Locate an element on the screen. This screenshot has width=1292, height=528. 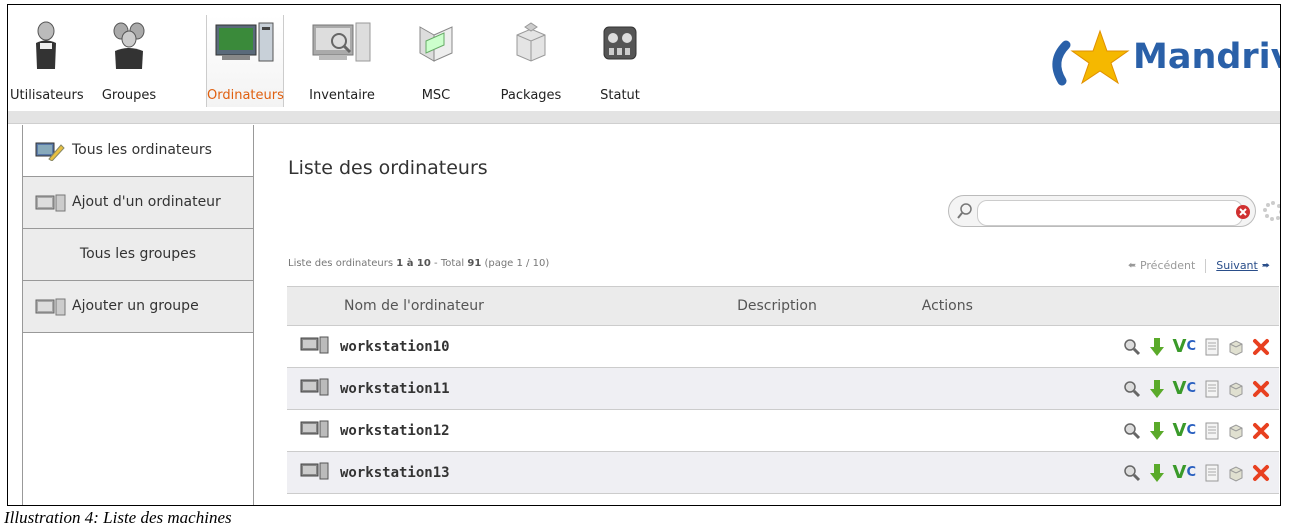
computer-name-link: workstation12 is located at coordinates (390, 431).